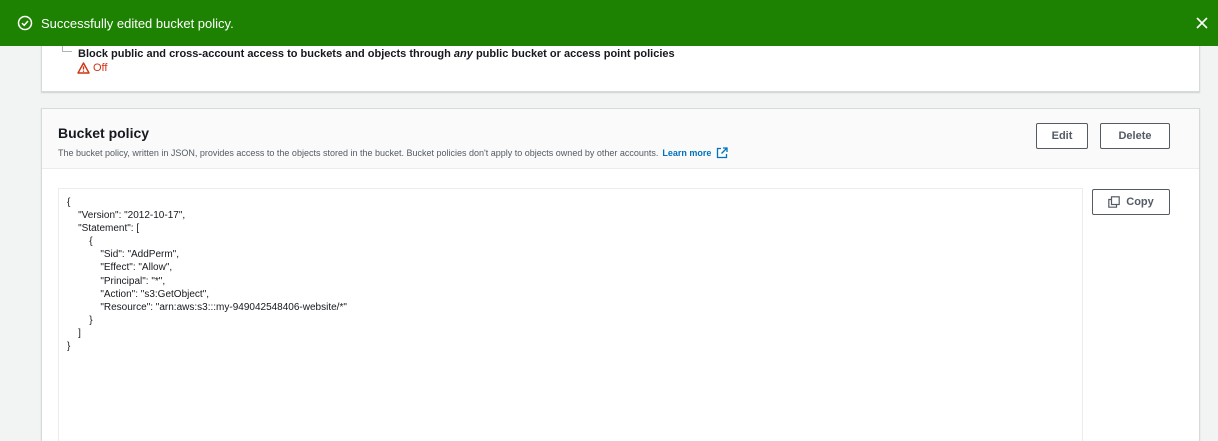 This screenshot has height=441, width=1218. Describe the element at coordinates (609, 23) in the screenshot. I see `success-flash-banner: Successfully edited bucket policy.` at that location.